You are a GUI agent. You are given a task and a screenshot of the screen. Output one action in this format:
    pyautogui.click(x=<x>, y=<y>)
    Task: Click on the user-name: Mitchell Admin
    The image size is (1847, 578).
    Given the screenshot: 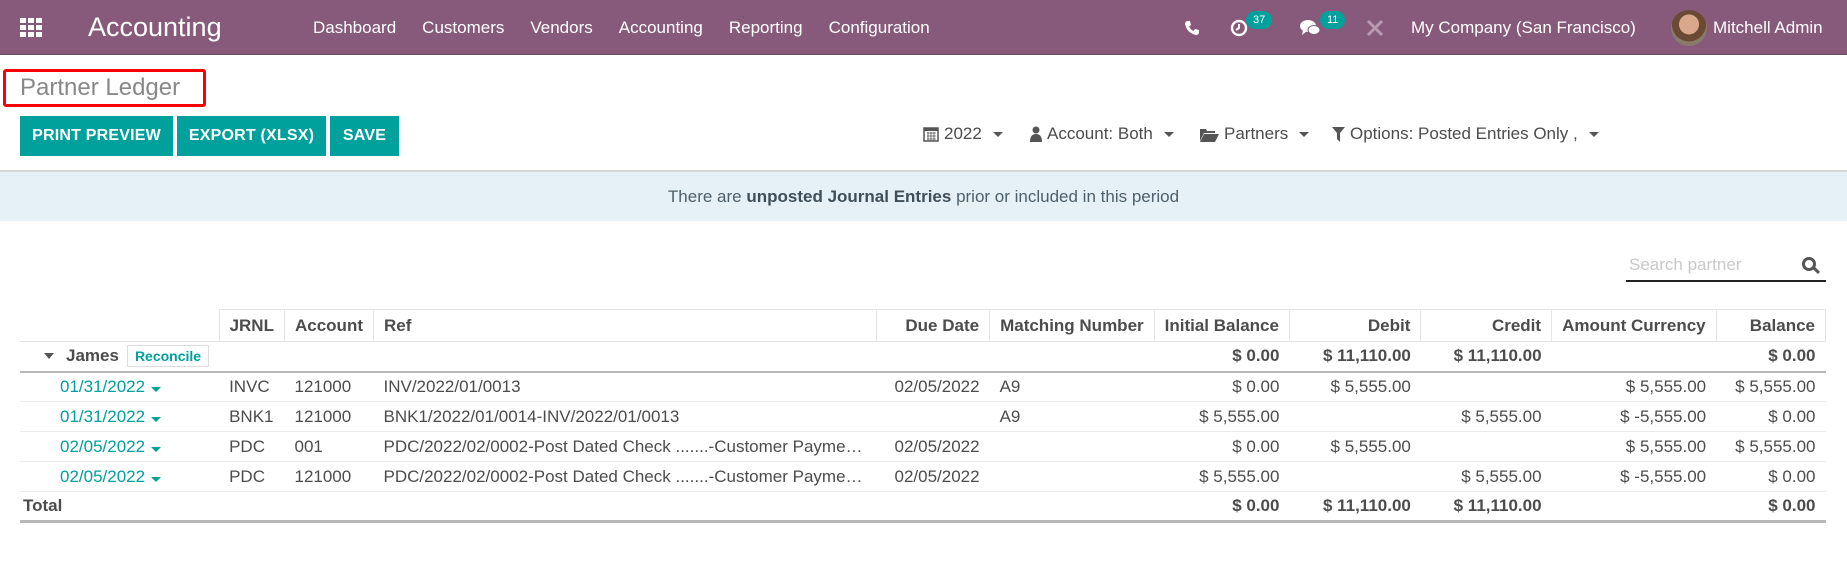 What is the action you would take?
    pyautogui.click(x=1768, y=27)
    